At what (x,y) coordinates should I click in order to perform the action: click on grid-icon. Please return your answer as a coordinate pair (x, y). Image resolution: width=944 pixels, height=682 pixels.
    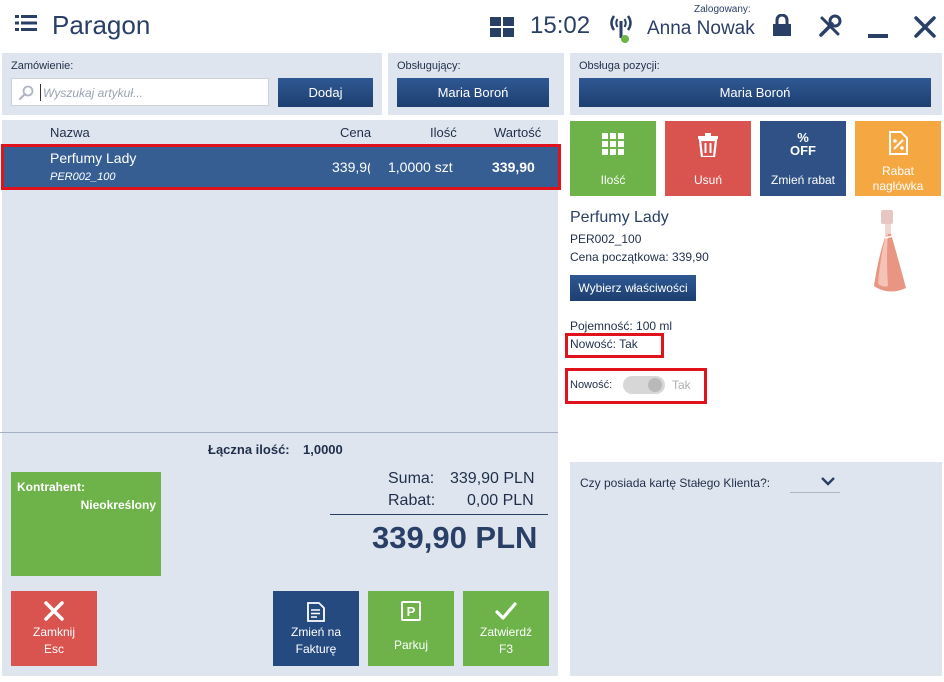
    Looking at the image, I should click on (613, 144).